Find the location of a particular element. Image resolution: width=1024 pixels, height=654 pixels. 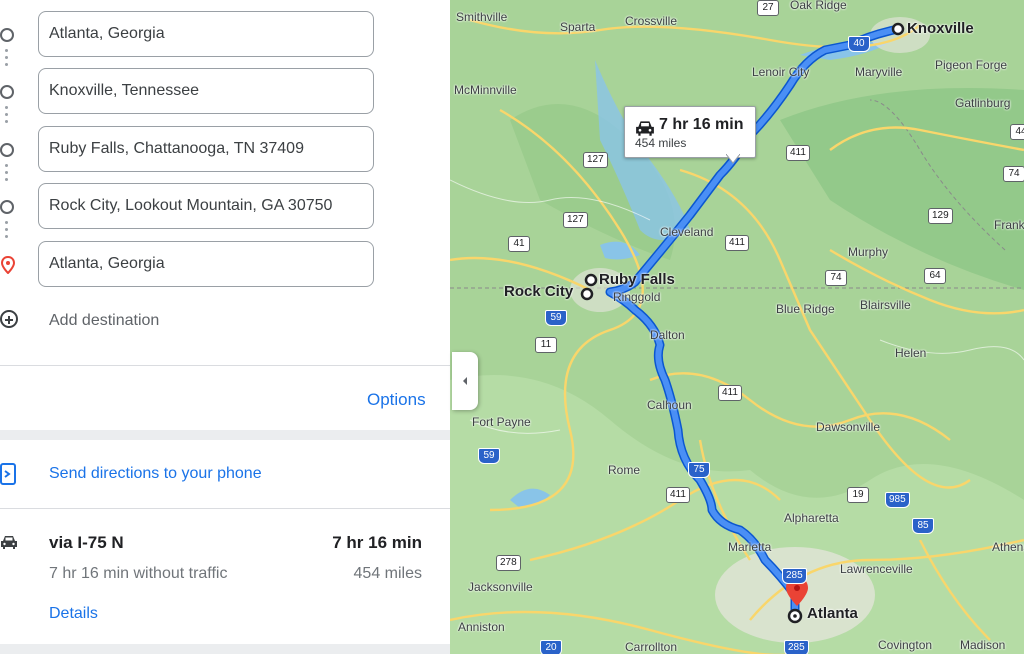

route-traffic-note: 7 hr 16 min without traffic is located at coordinates (138, 573).